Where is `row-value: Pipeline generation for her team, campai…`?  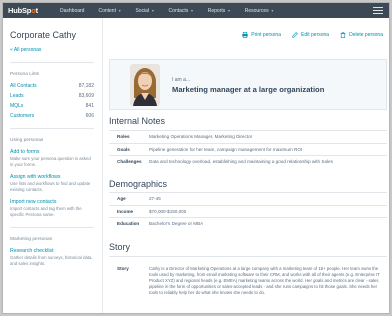
row-value: Pipeline generation for her team, campai… is located at coordinates (226, 149).